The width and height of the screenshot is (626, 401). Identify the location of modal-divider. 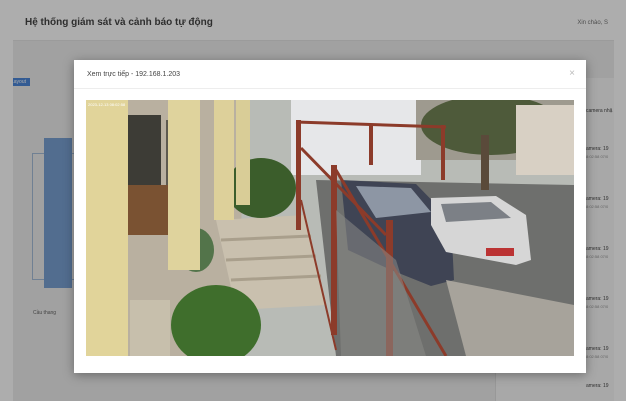
(330, 88).